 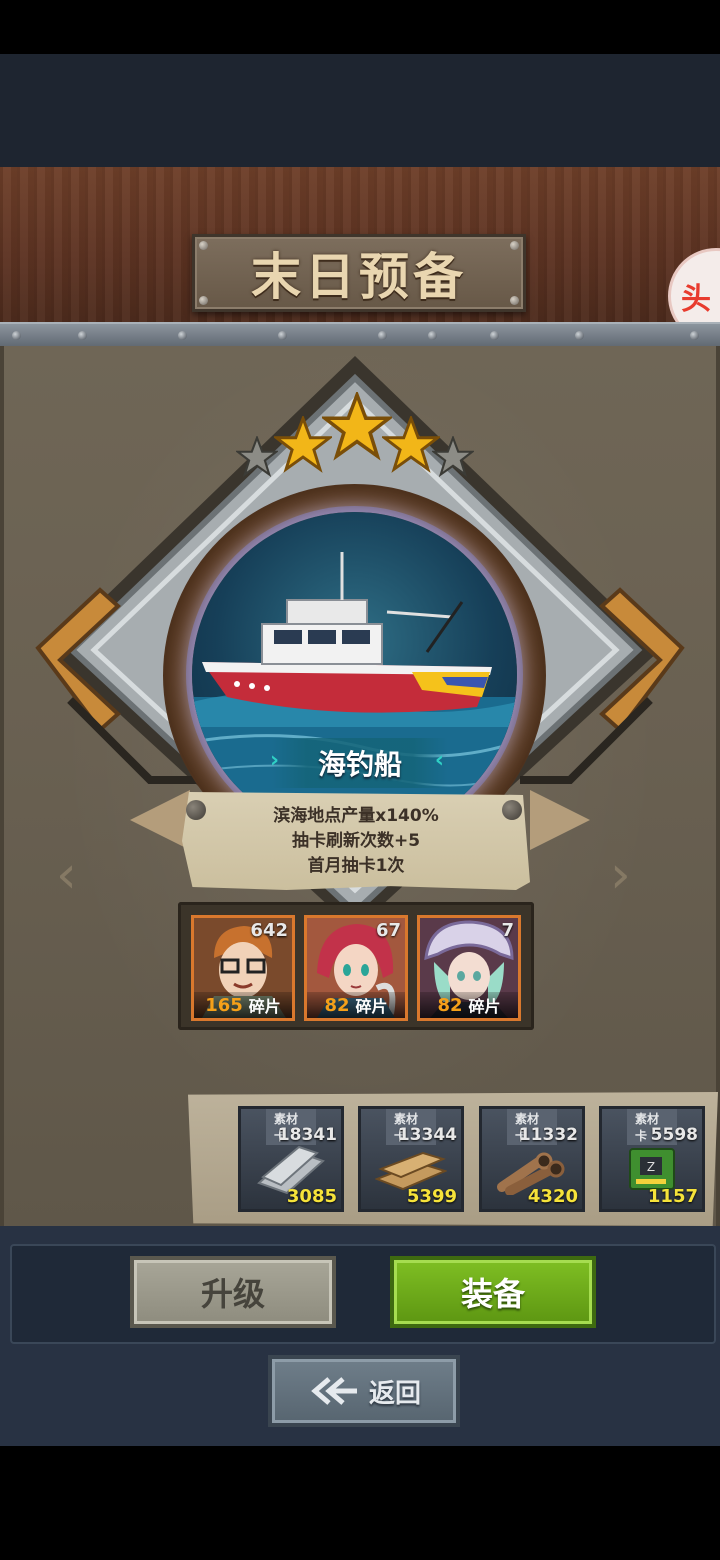 I want to click on back-label: 返回, so click(x=394, y=1393).